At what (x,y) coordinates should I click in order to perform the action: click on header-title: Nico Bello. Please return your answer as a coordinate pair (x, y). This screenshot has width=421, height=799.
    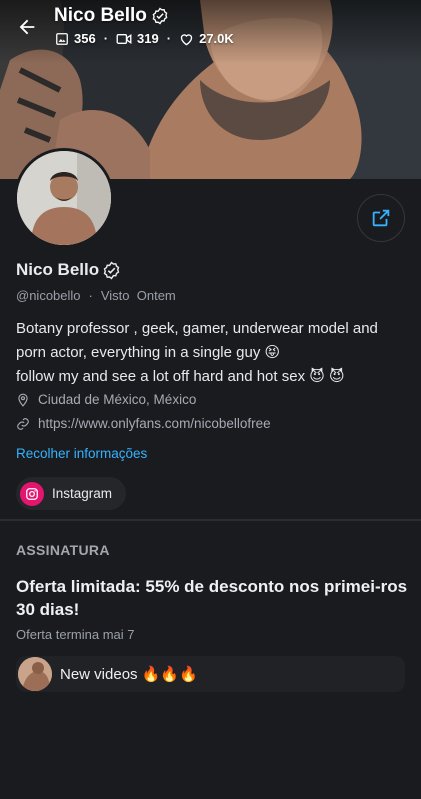
    Looking at the image, I should click on (111, 16).